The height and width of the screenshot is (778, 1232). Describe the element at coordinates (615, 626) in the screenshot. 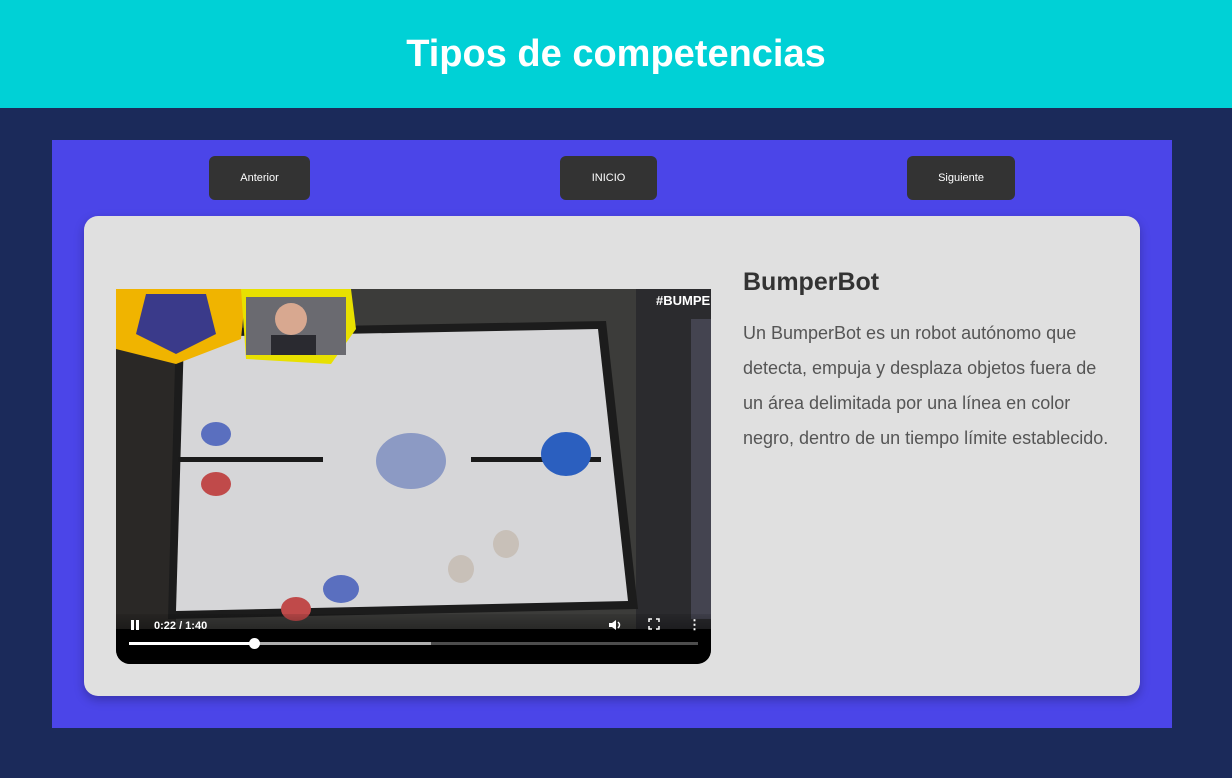

I see `volume-icon` at that location.